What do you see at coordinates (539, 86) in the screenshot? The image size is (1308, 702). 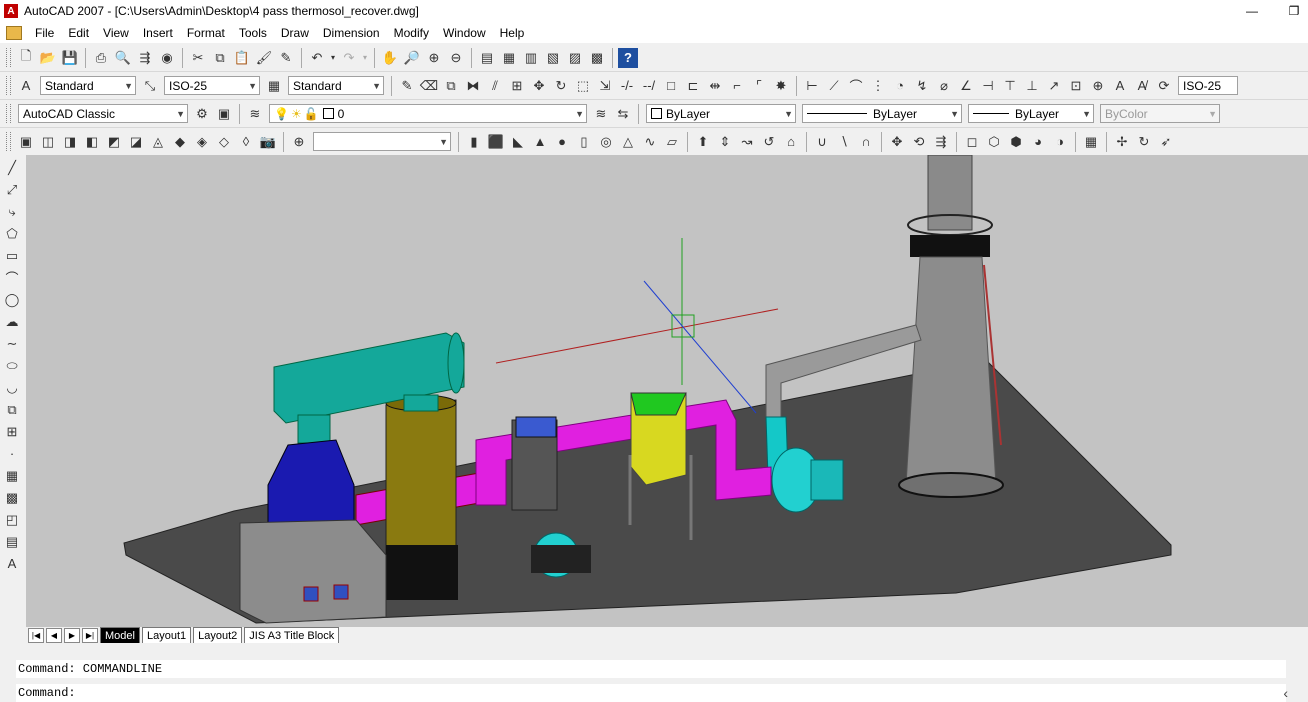 I see `move-icon: ✥` at bounding box center [539, 86].